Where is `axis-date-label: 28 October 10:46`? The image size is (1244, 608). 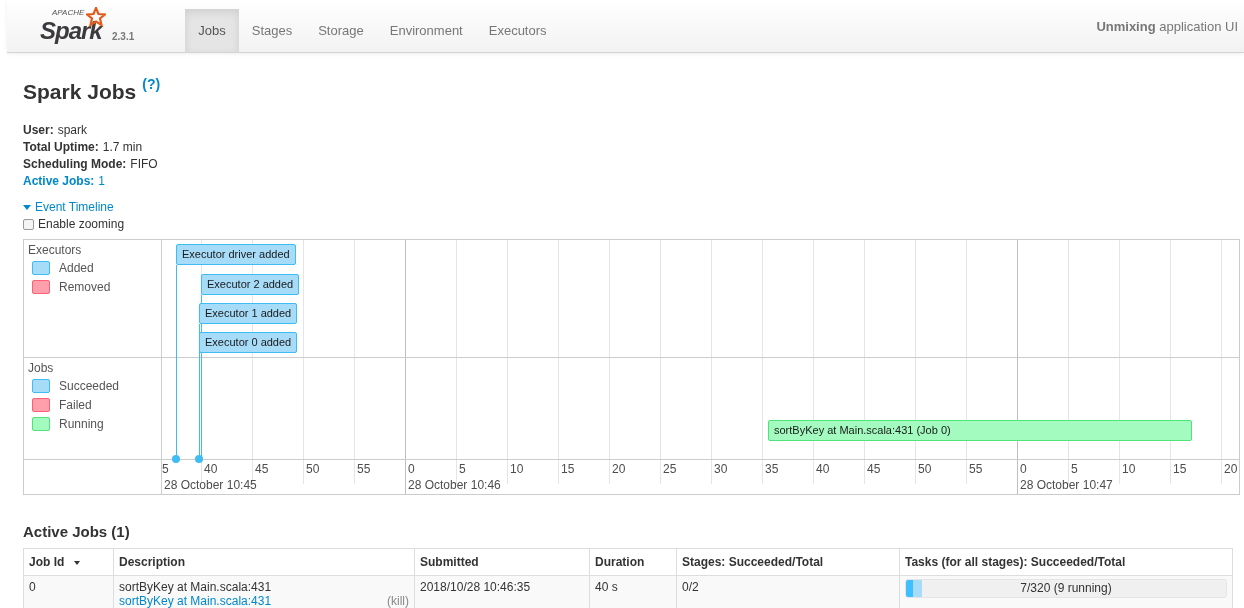 axis-date-label: 28 October 10:46 is located at coordinates (454, 485).